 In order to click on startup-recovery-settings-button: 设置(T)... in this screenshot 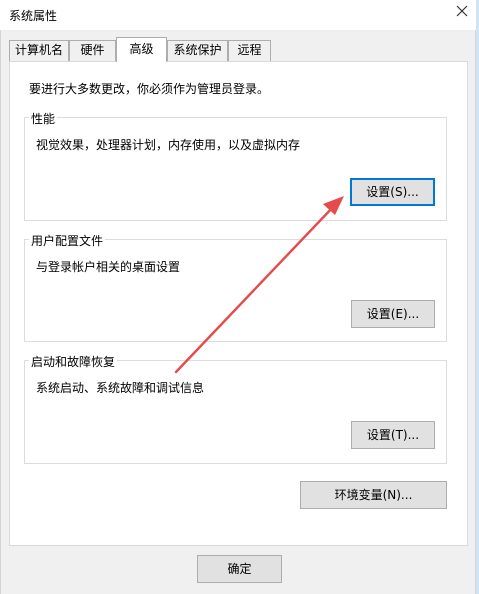, I will do `click(393, 435)`.